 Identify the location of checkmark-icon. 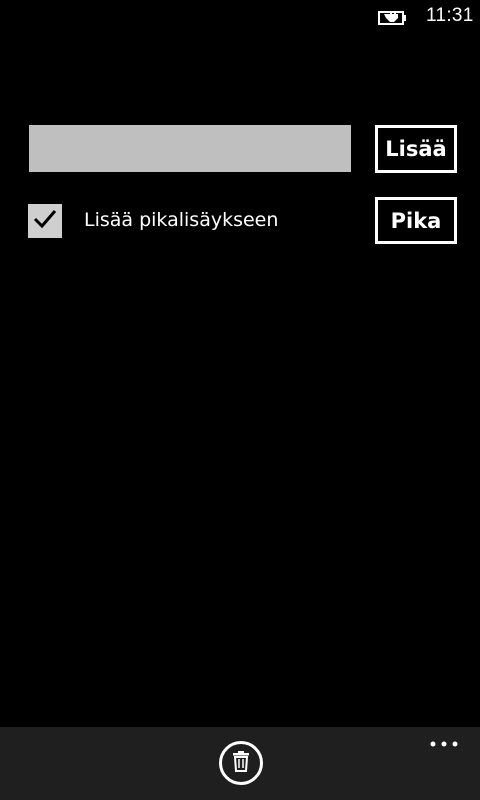
(45, 221).